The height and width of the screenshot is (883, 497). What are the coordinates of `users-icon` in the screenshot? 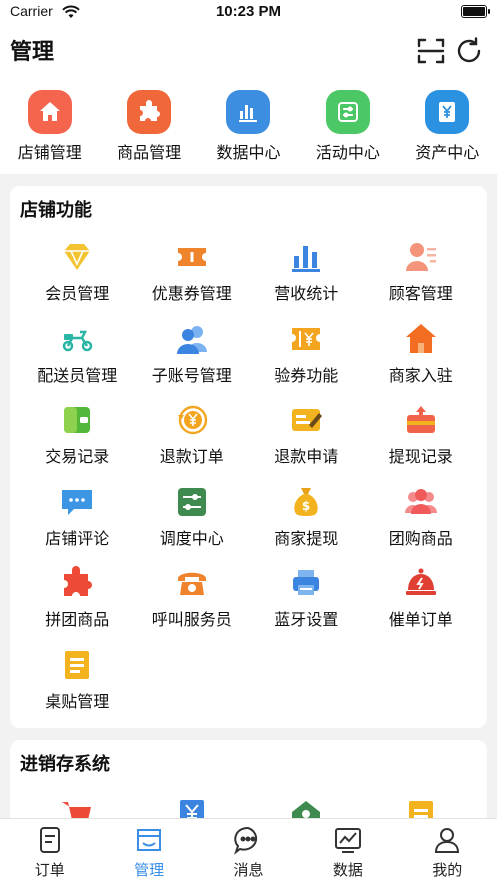 It's located at (192, 339).